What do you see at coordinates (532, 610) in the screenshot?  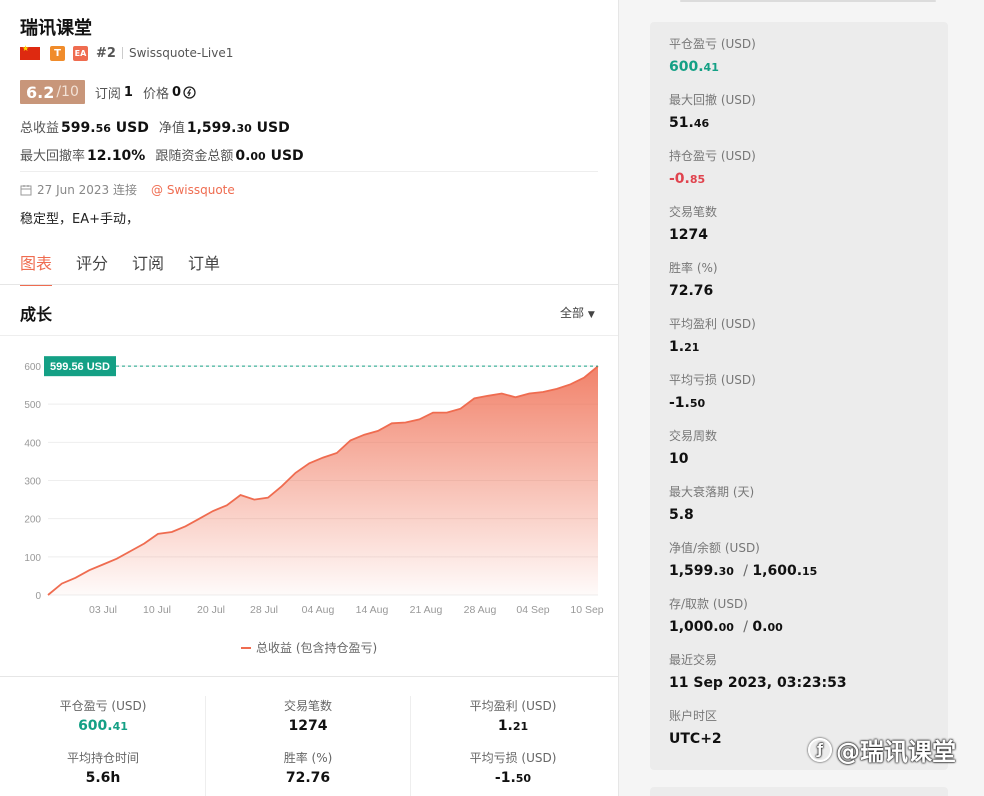 I see `x-tick-label: 04 Sep` at bounding box center [532, 610].